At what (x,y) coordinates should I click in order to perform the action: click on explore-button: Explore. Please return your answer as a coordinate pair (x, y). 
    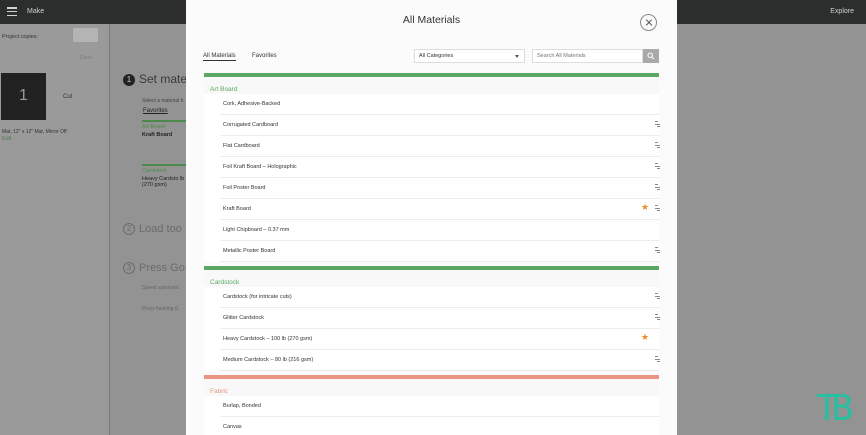
    Looking at the image, I should click on (842, 11).